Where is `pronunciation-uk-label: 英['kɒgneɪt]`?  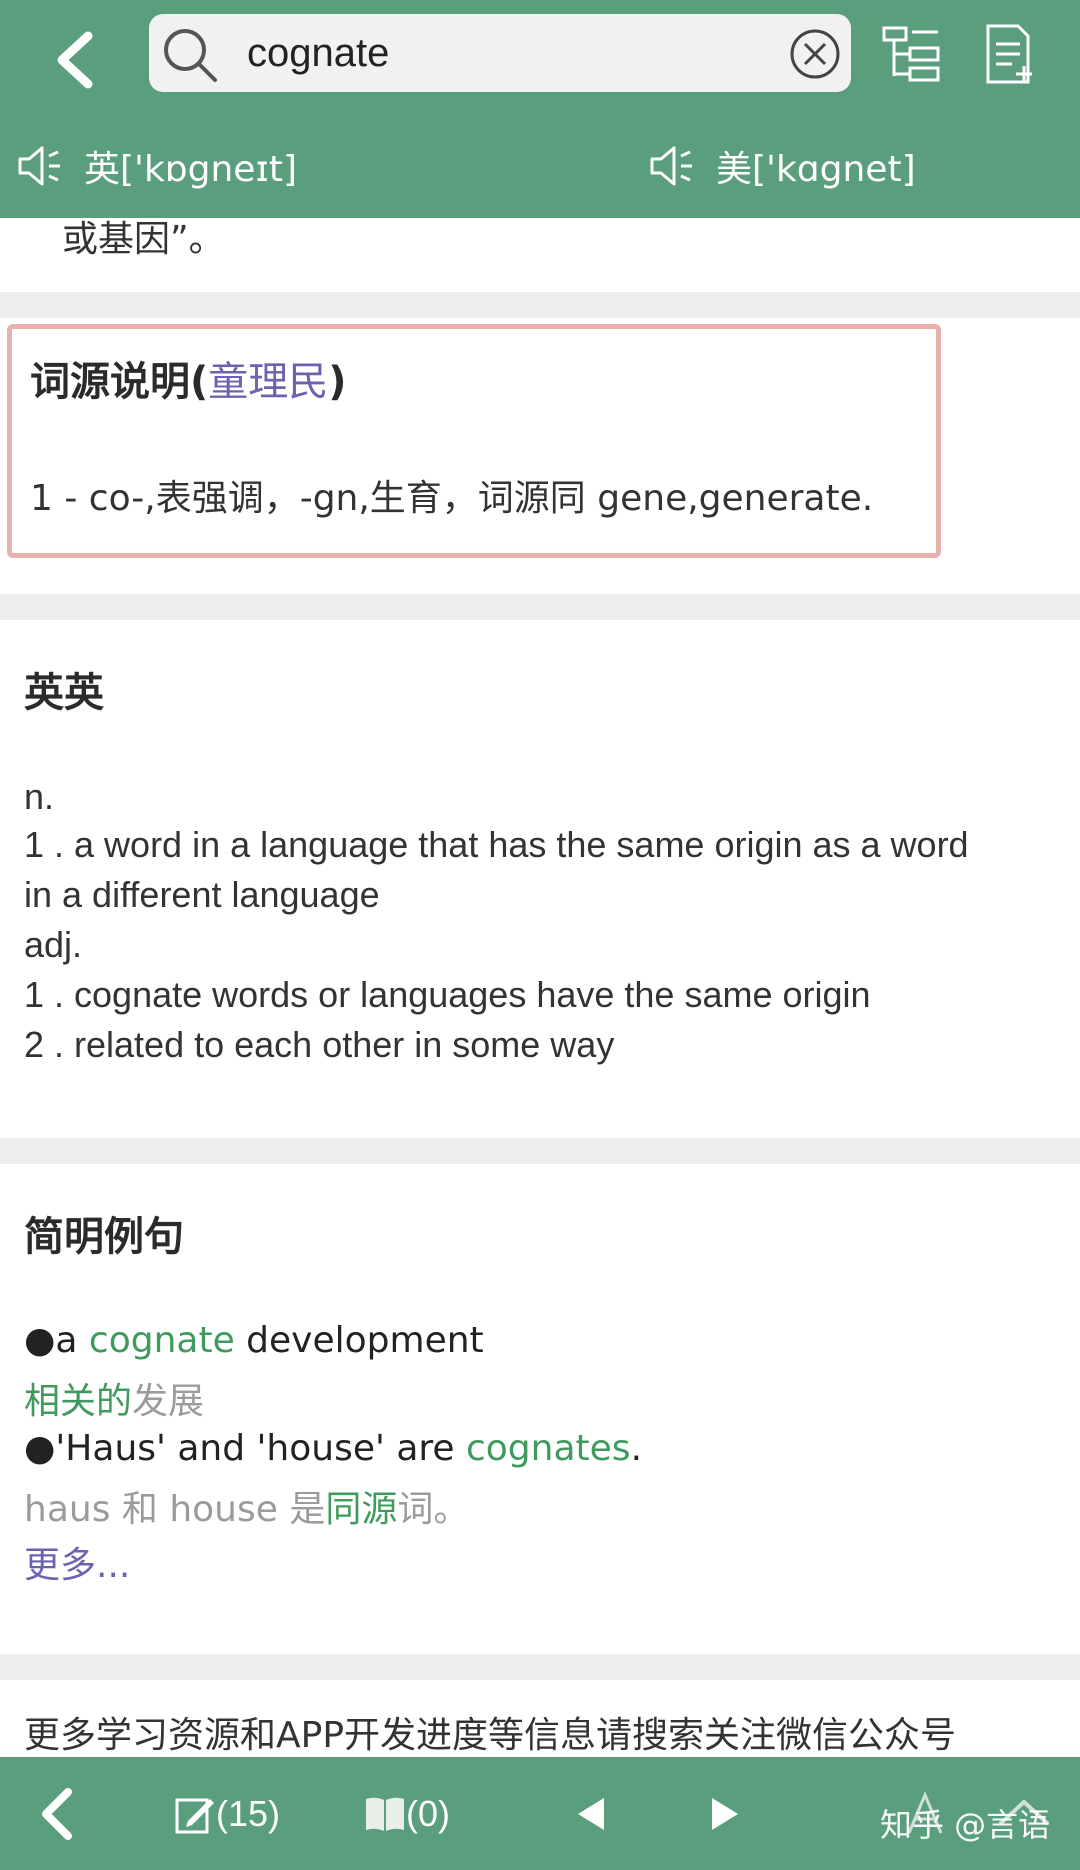 pronunciation-uk-label: 英['kɒgneɪt] is located at coordinates (190, 169).